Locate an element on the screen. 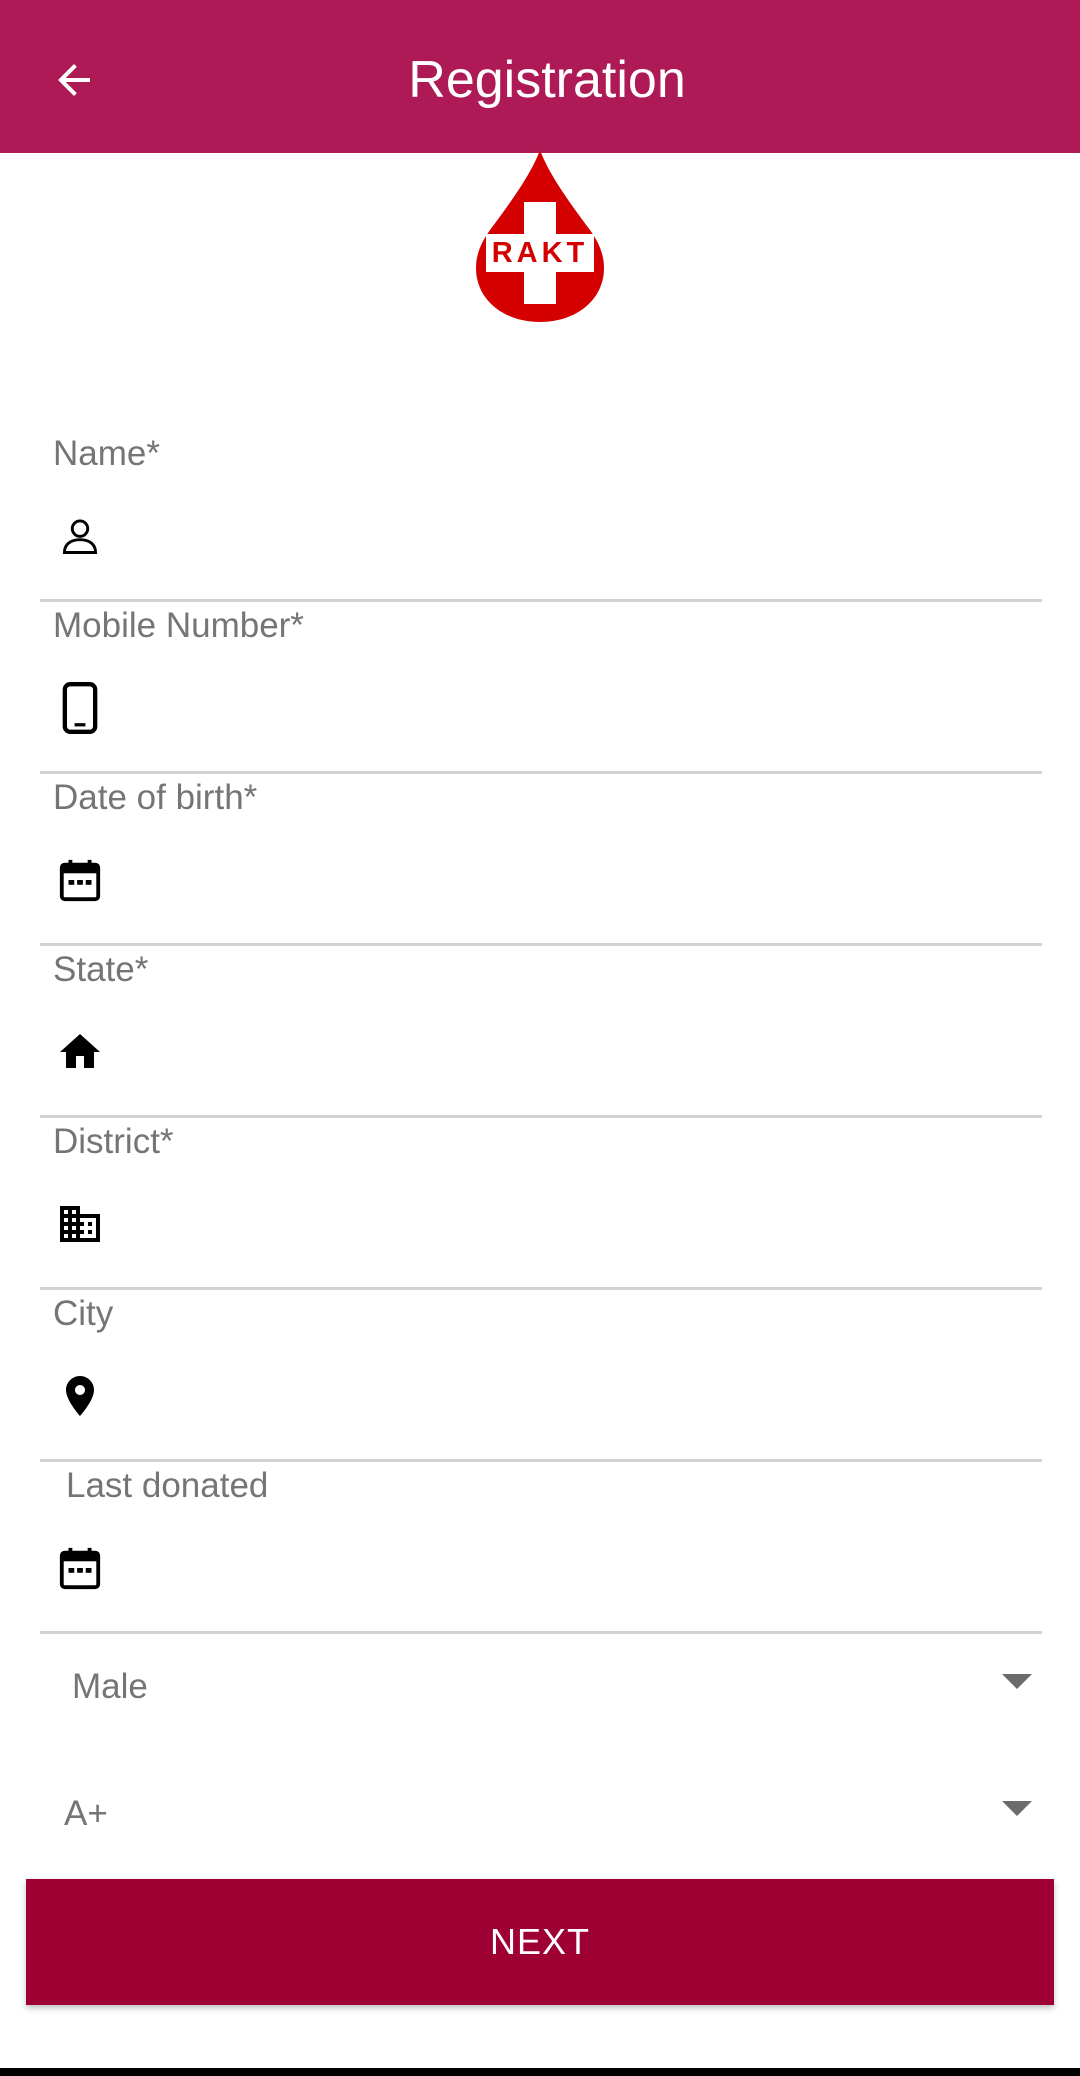  state-input is located at coordinates (581, 1055).